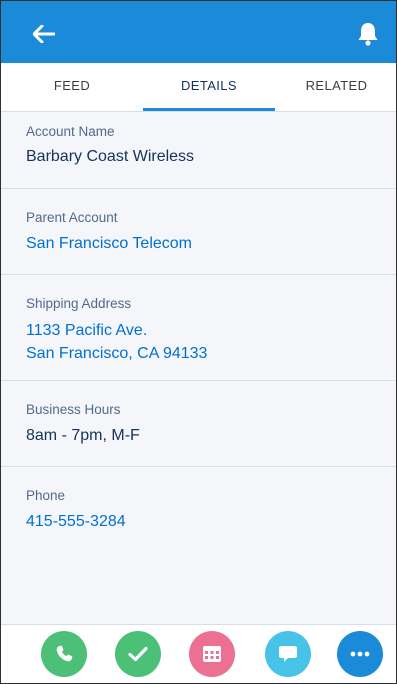  Describe the element at coordinates (46, 495) in the screenshot. I see `field-label: Phone` at that location.